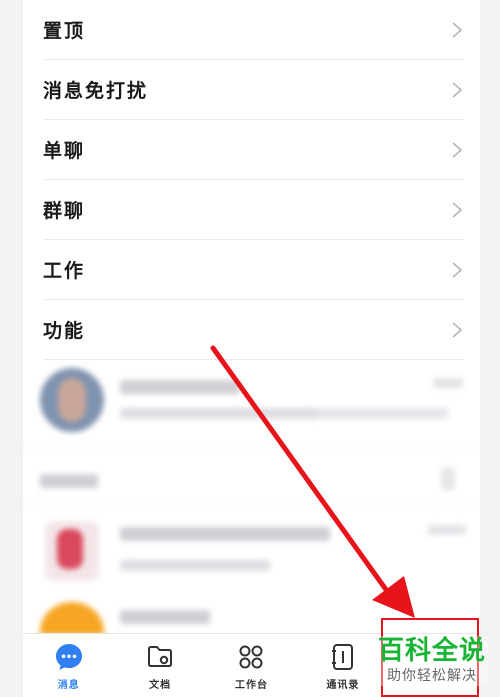 The height and width of the screenshot is (697, 500). What do you see at coordinates (432, 676) in the screenshot?
I see `watermark-subtitle: 助你轻松解决` at bounding box center [432, 676].